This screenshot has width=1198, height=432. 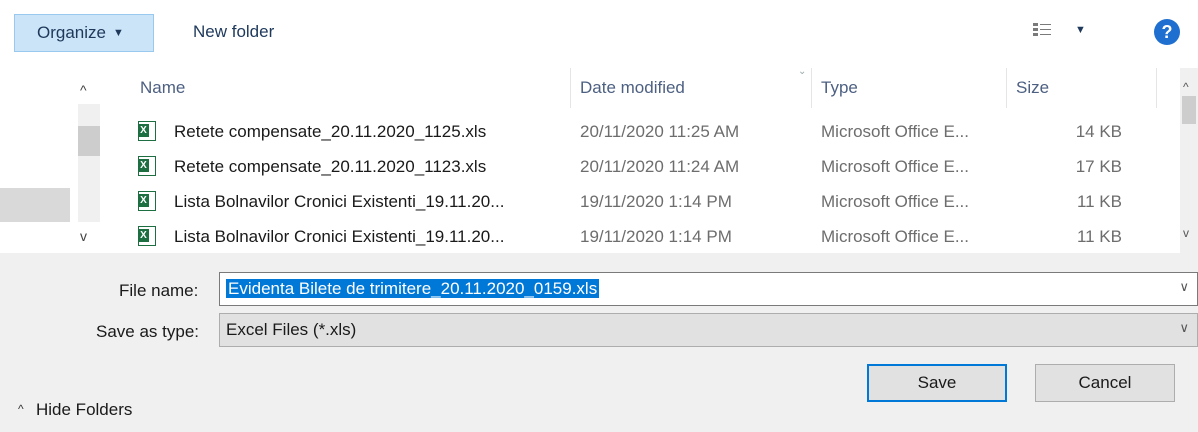 I want to click on column-size: Size, so click(x=1032, y=88).